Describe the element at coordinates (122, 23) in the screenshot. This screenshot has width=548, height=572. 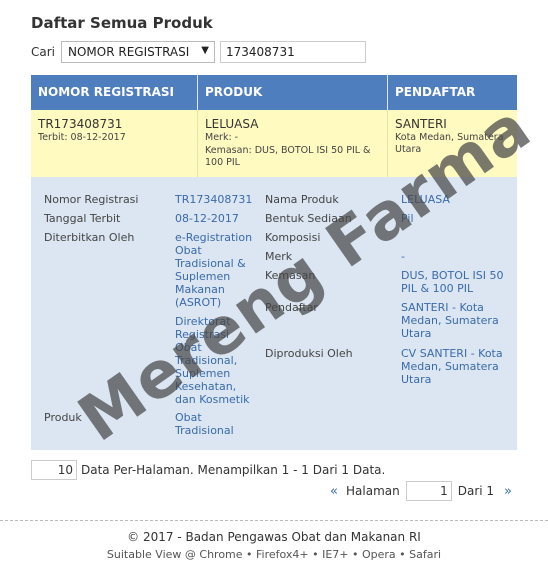
I see `page-title: Daftar Semua Produk` at that location.